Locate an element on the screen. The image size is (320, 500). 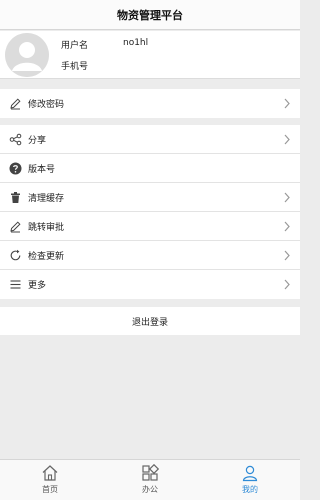
menu-item-label: 跳转审批 is located at coordinates (46, 227).